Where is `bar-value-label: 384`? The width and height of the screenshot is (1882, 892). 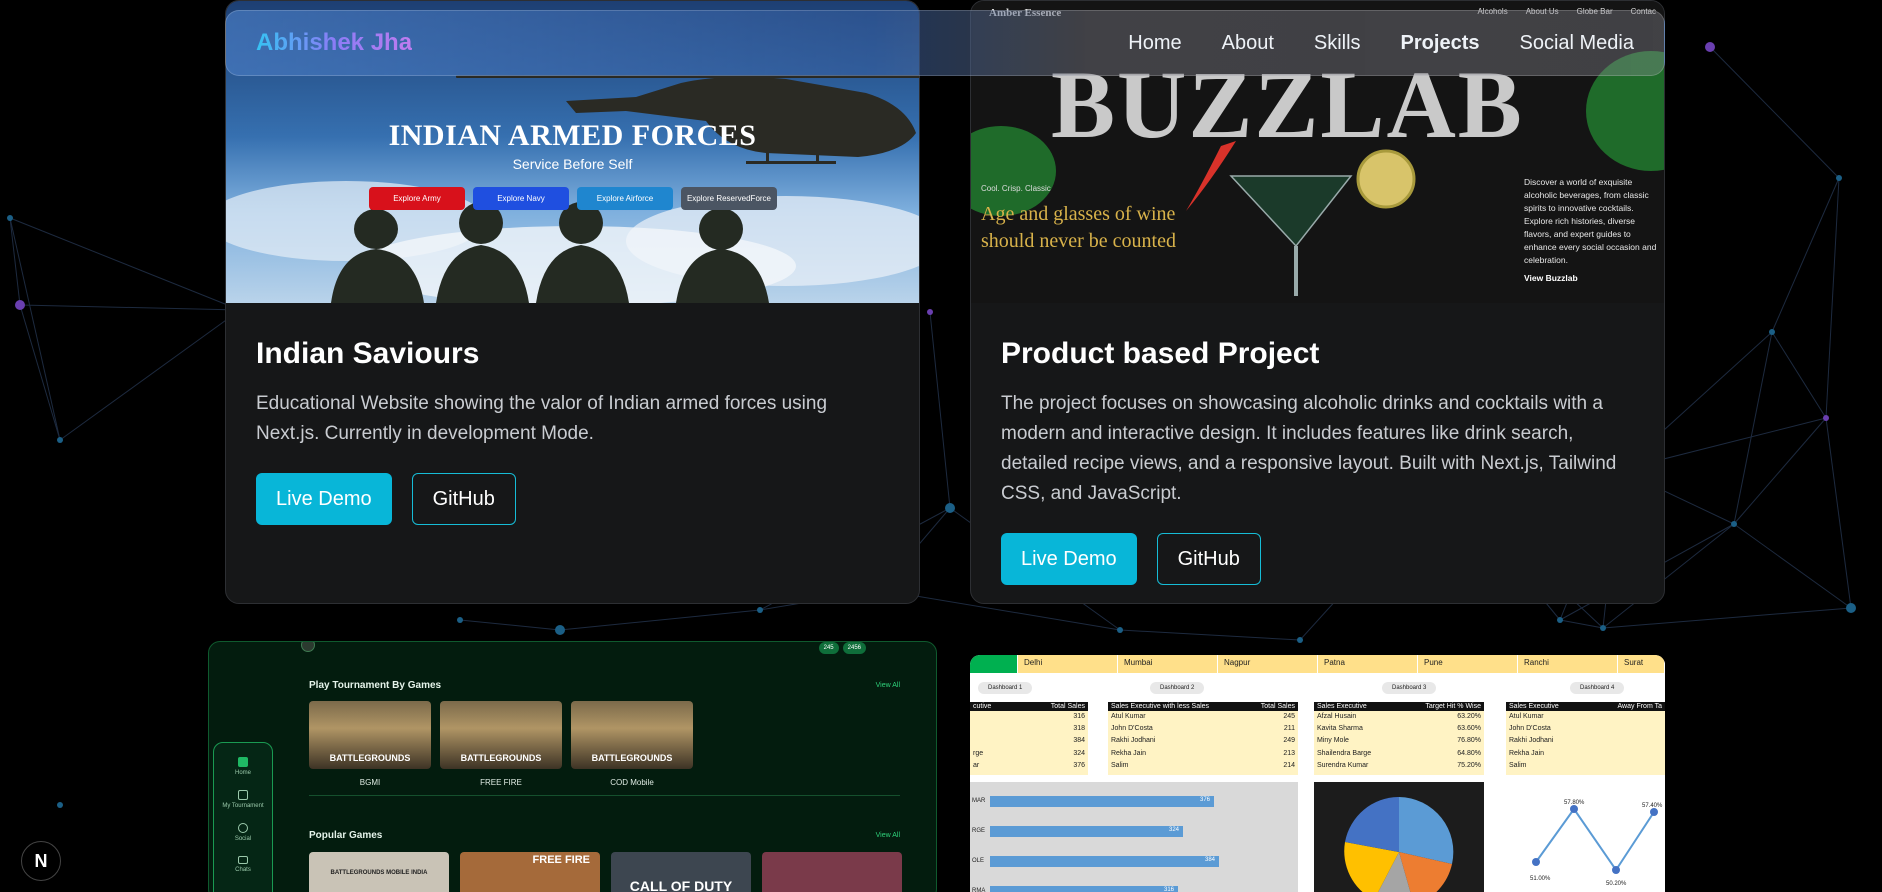 bar-value-label: 384 is located at coordinates (1209, 860).